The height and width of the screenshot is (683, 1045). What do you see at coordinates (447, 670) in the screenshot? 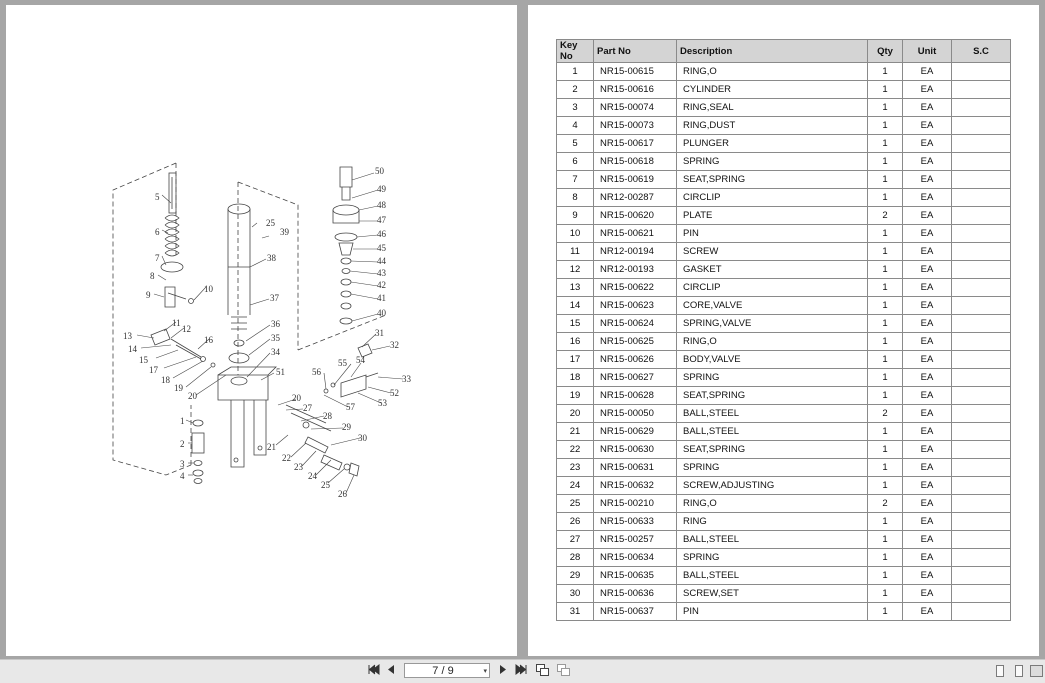
I see `page-number-select: 7 / 9 ▾` at bounding box center [447, 670].